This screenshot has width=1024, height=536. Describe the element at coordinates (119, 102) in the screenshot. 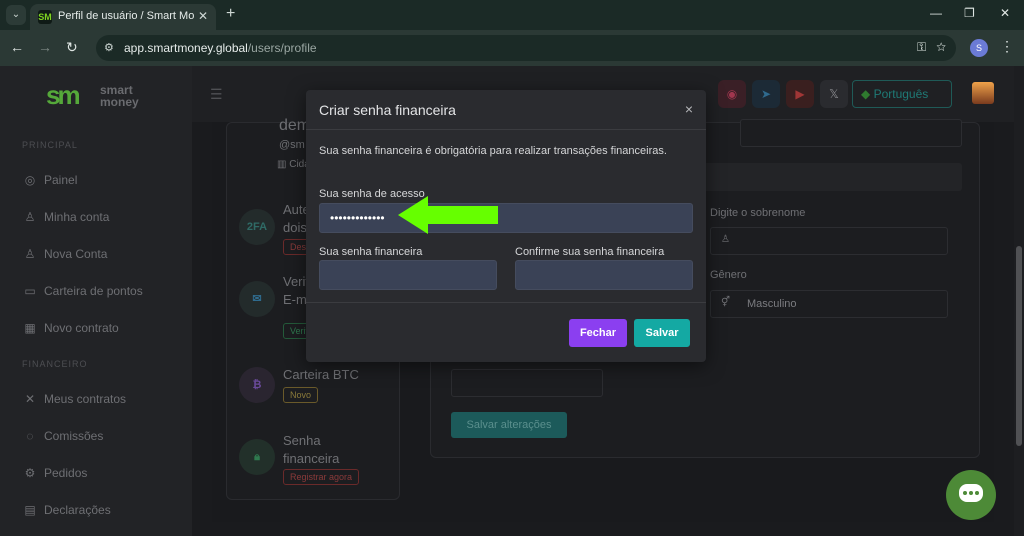

I see `logo-line-2: money` at that location.